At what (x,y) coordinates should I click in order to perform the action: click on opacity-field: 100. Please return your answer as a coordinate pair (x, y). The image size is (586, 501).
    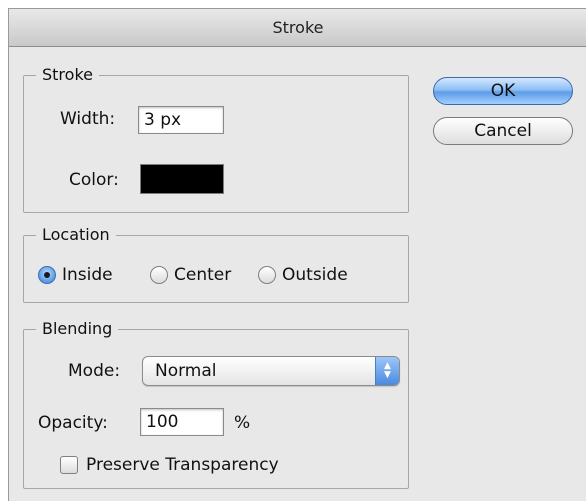
    Looking at the image, I should click on (182, 422).